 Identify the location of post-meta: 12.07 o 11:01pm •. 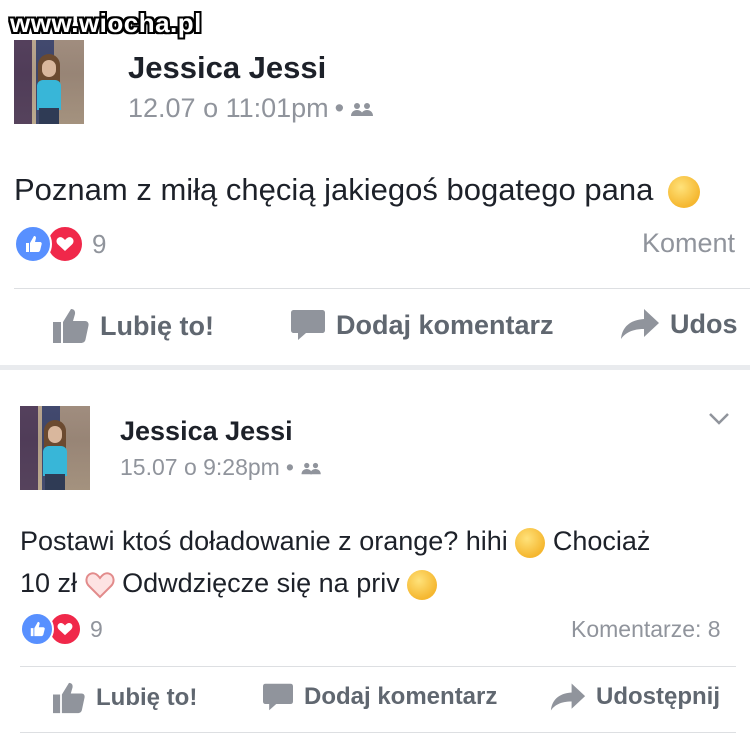
(252, 108).